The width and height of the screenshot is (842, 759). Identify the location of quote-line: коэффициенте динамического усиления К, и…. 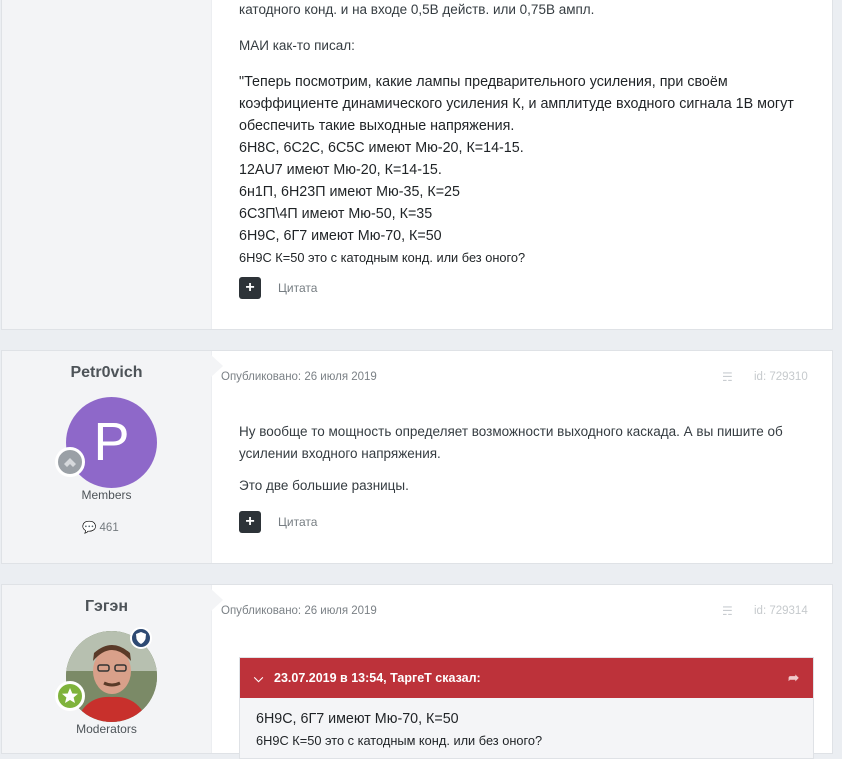
(516, 104).